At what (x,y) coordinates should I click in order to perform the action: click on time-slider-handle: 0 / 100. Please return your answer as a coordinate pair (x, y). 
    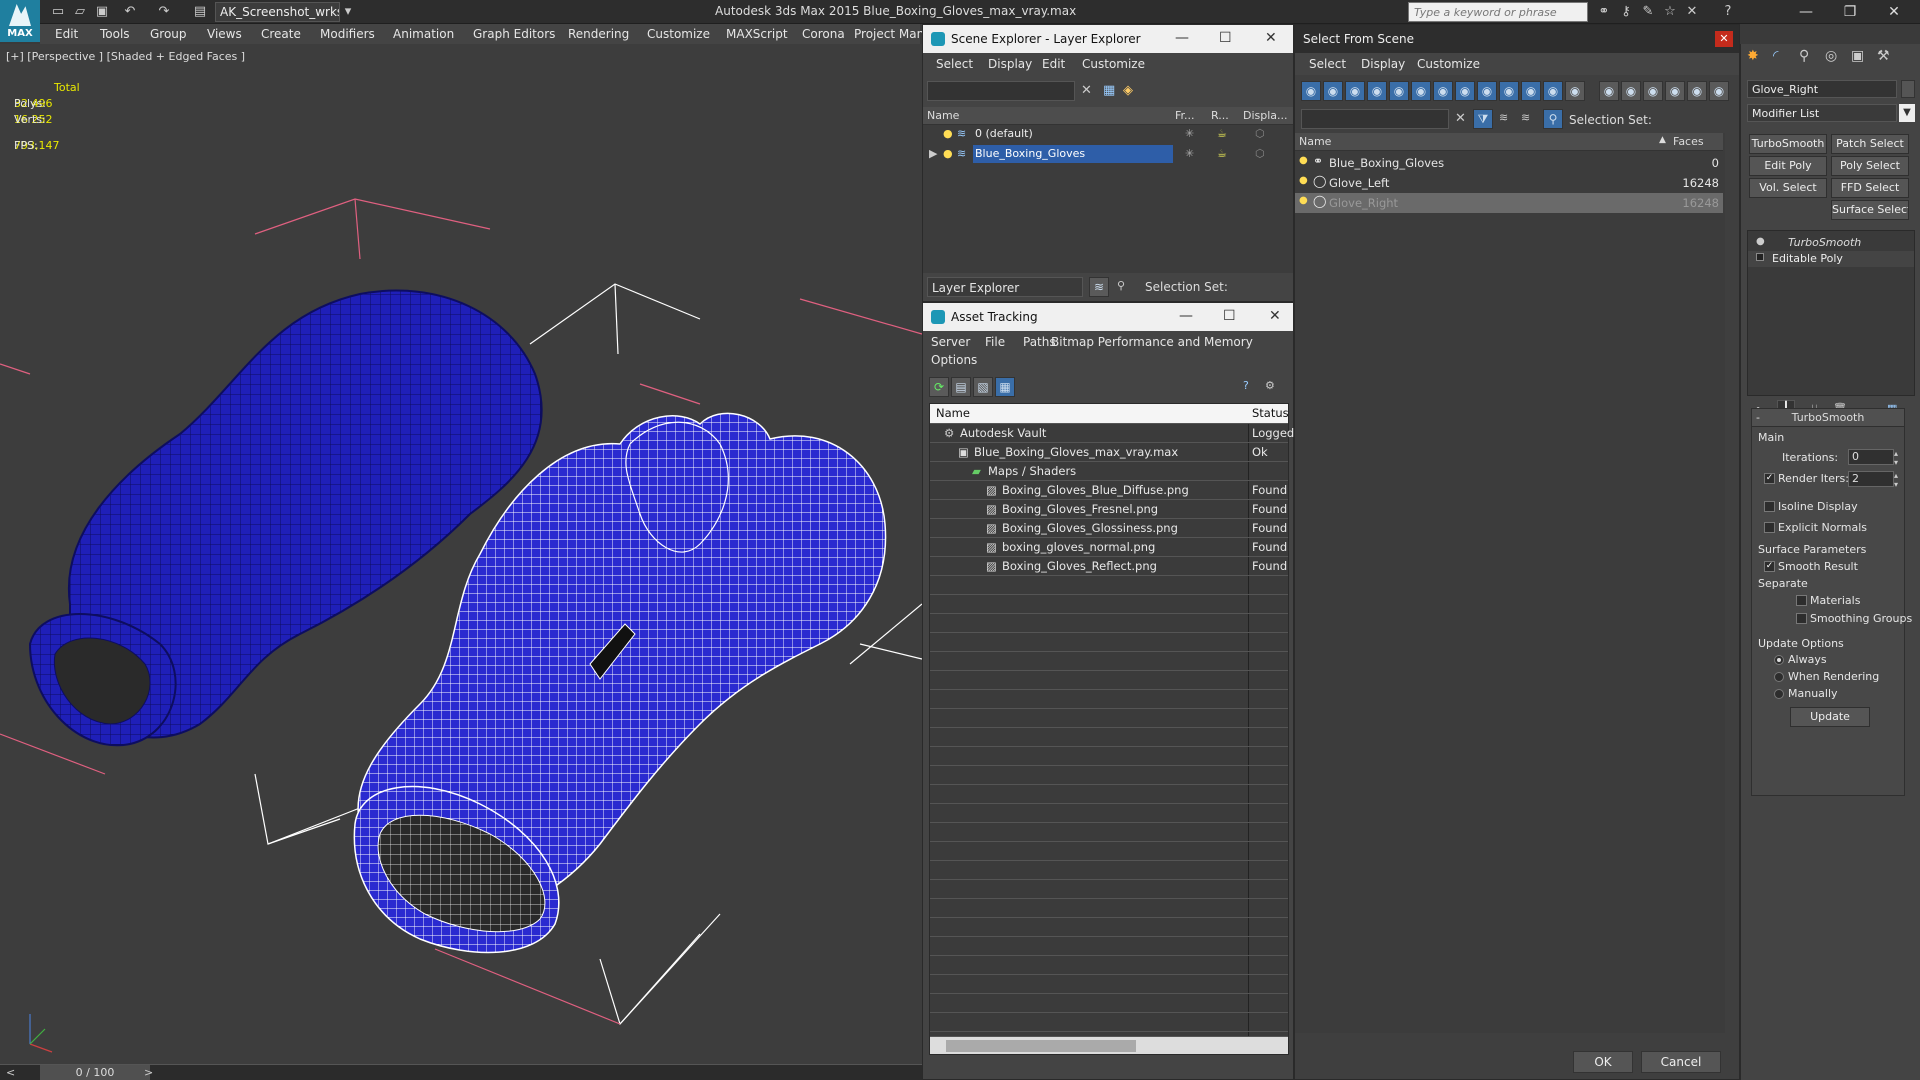
    Looking at the image, I should click on (95, 1072).